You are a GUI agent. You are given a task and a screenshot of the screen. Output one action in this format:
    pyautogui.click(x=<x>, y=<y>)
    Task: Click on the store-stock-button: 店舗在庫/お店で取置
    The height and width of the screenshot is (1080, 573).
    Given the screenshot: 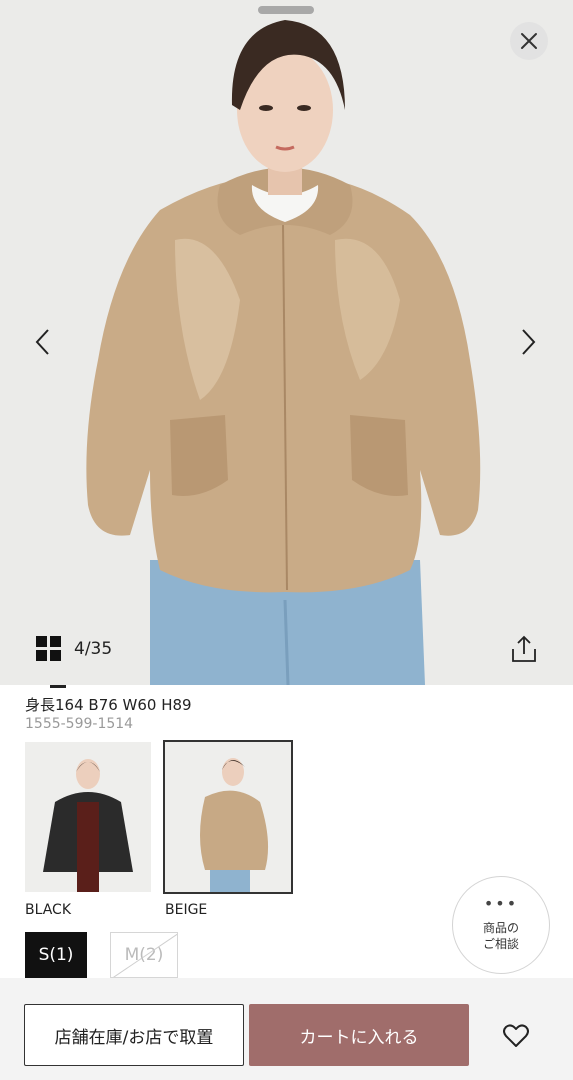 What is the action you would take?
    pyautogui.click(x=134, y=1035)
    